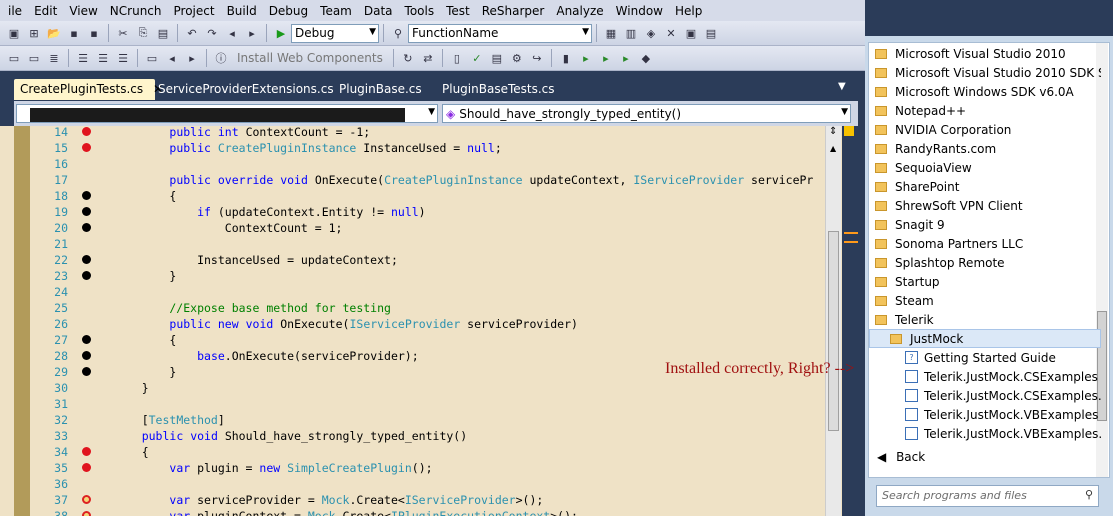 The width and height of the screenshot is (1113, 516). I want to click on list-members-icon: ≣, so click(54, 58).